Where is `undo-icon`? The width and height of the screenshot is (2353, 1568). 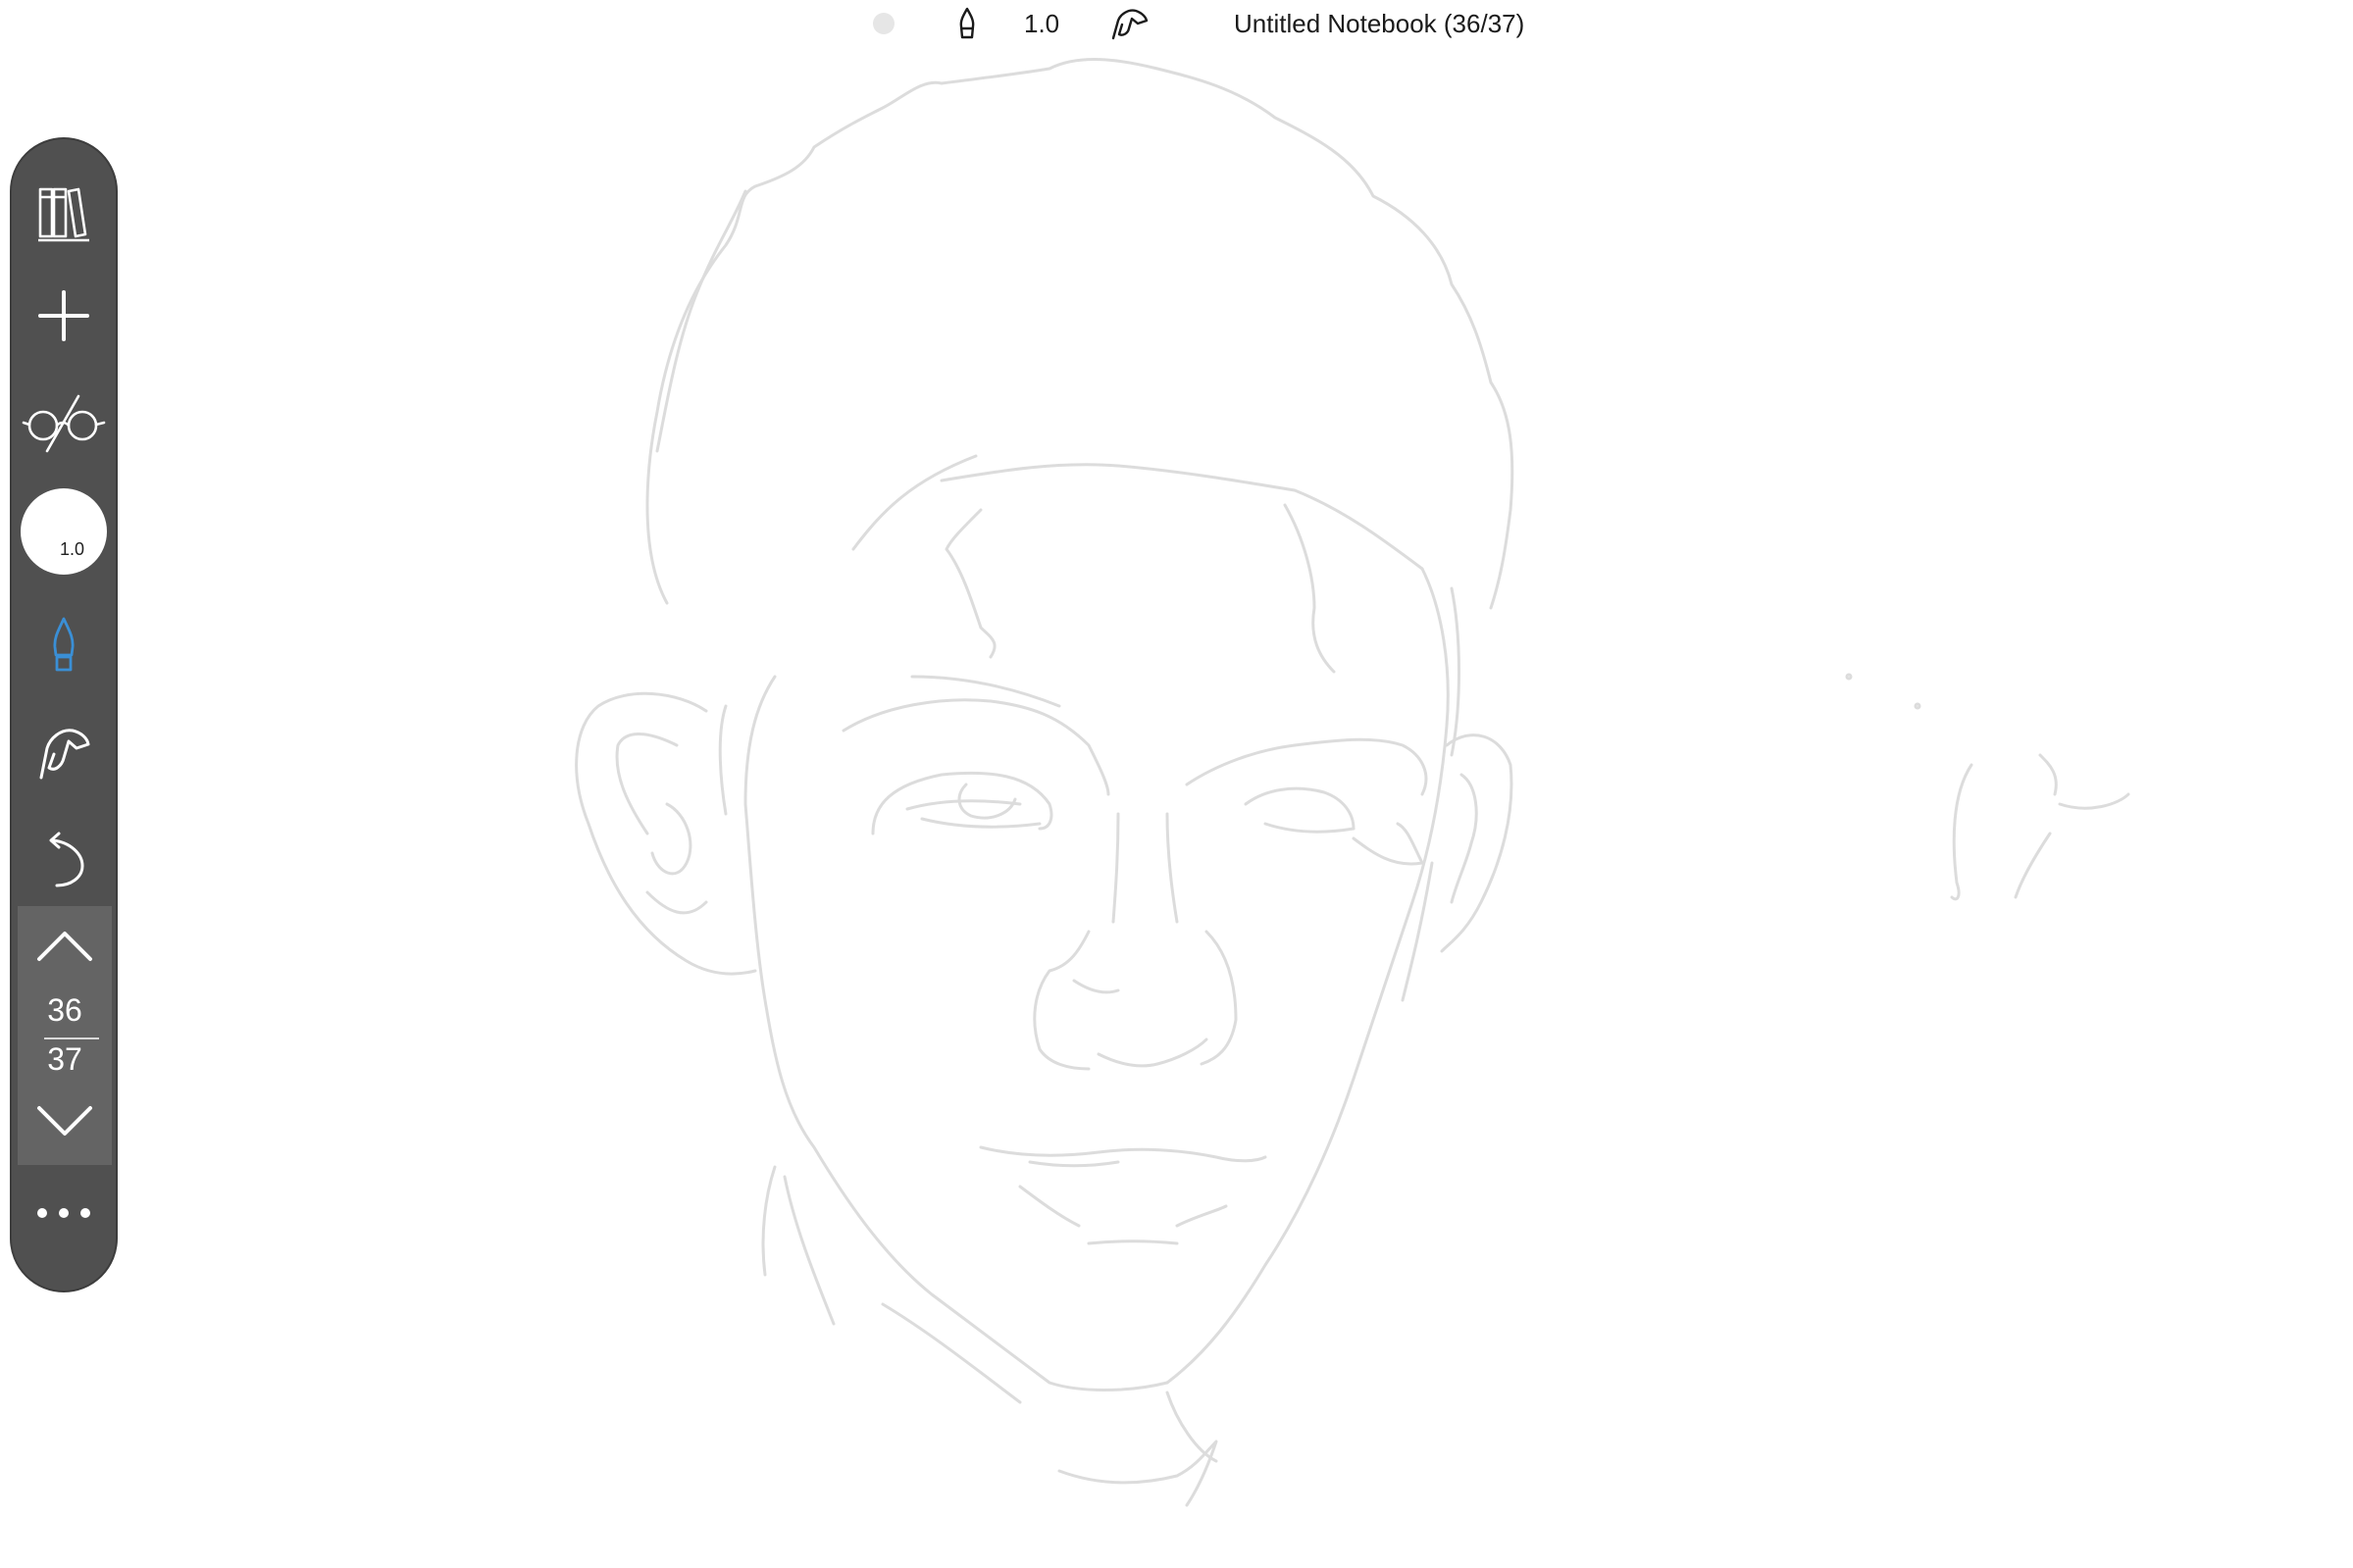 undo-icon is located at coordinates (66, 859).